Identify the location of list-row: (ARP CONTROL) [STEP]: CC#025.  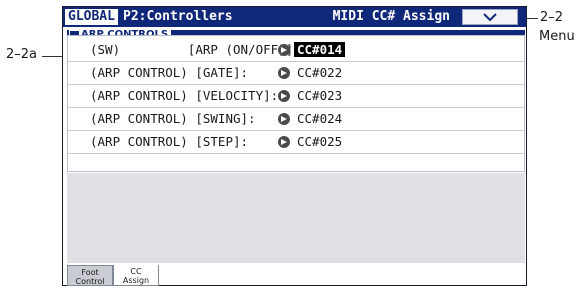
(296, 142).